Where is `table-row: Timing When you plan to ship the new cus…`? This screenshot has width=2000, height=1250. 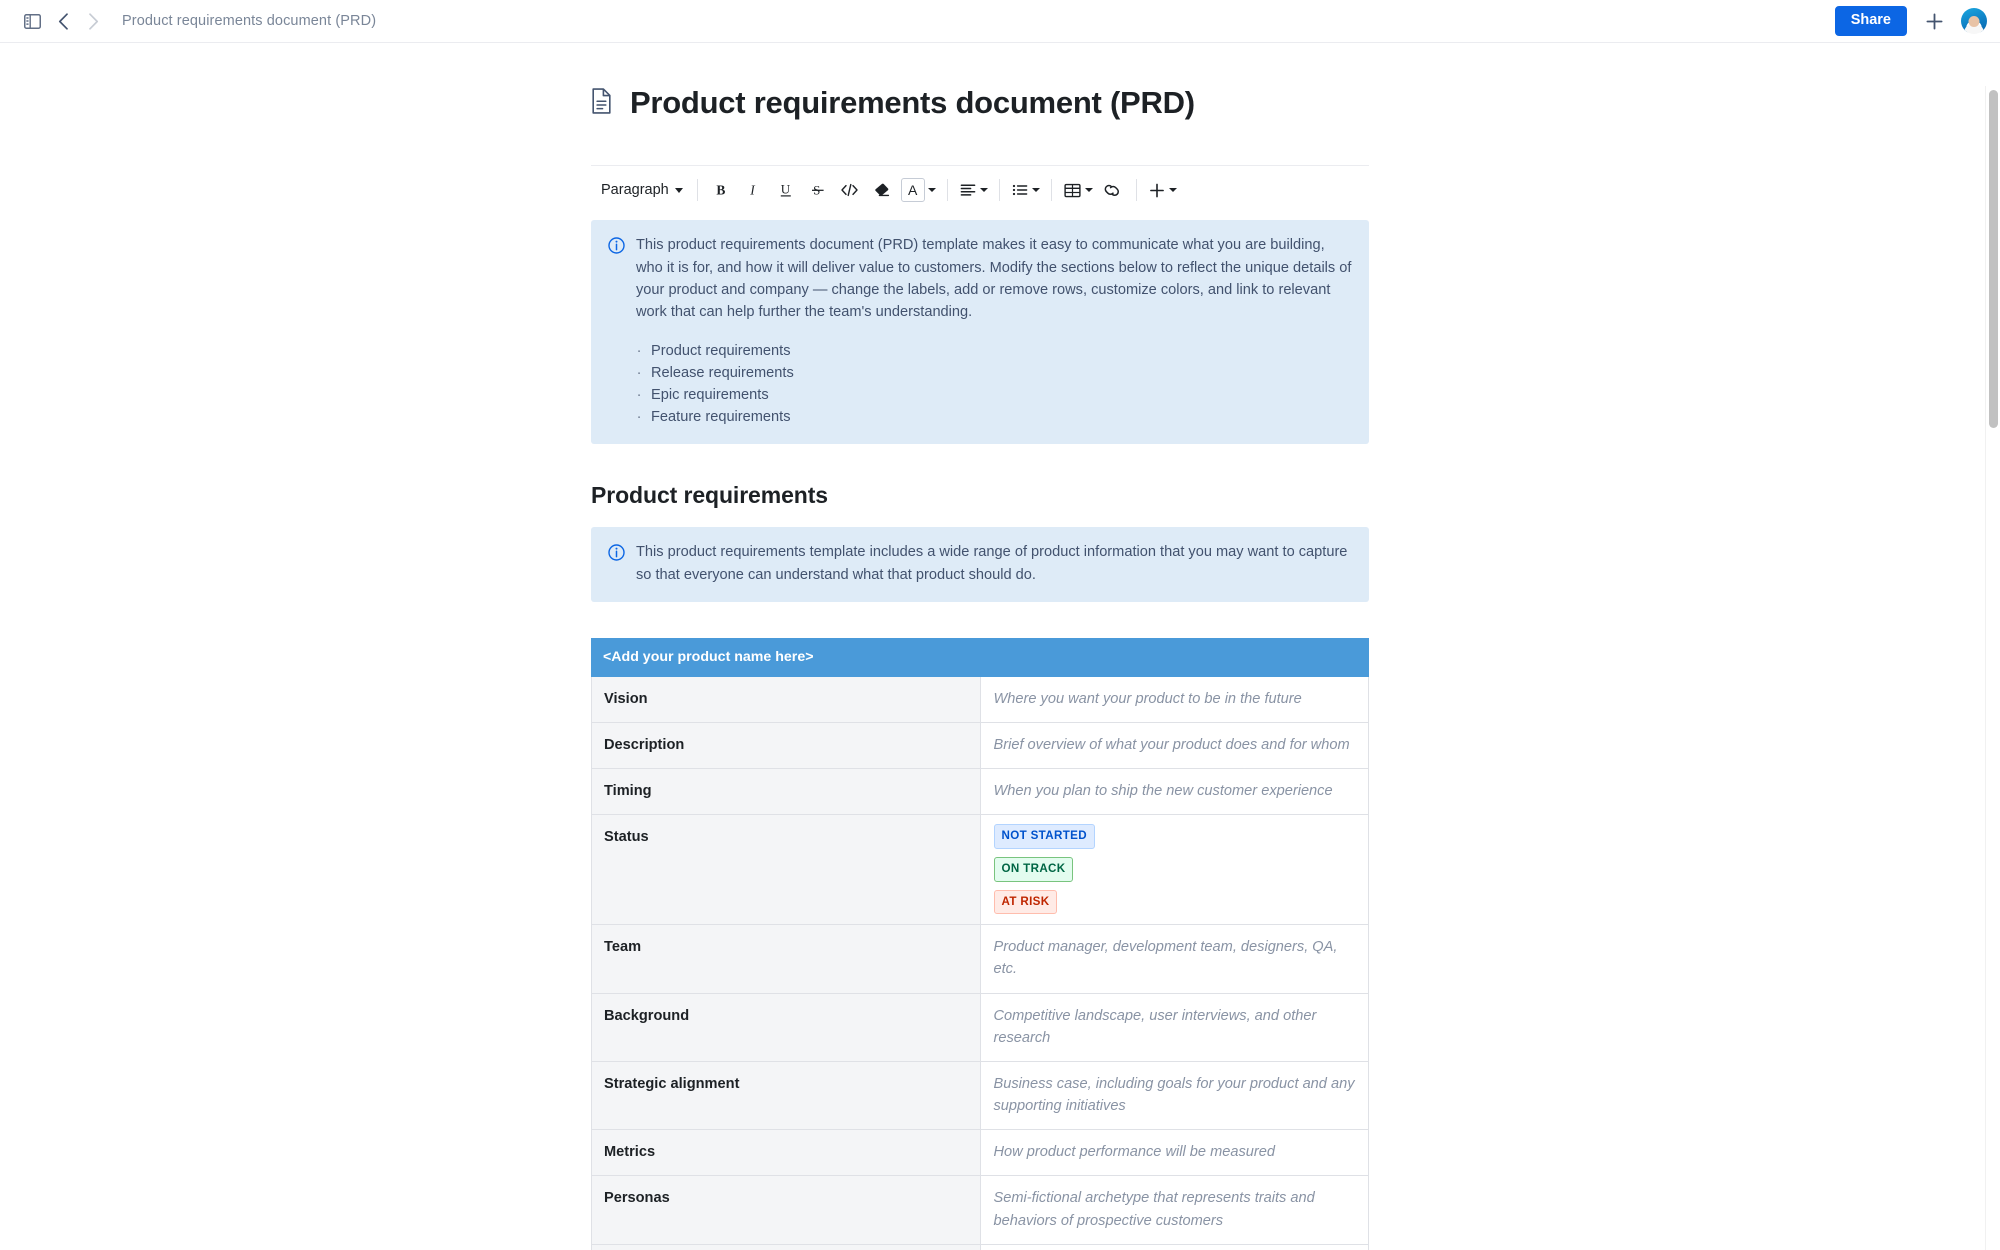 table-row: Timing When you plan to ship the new cus… is located at coordinates (980, 792).